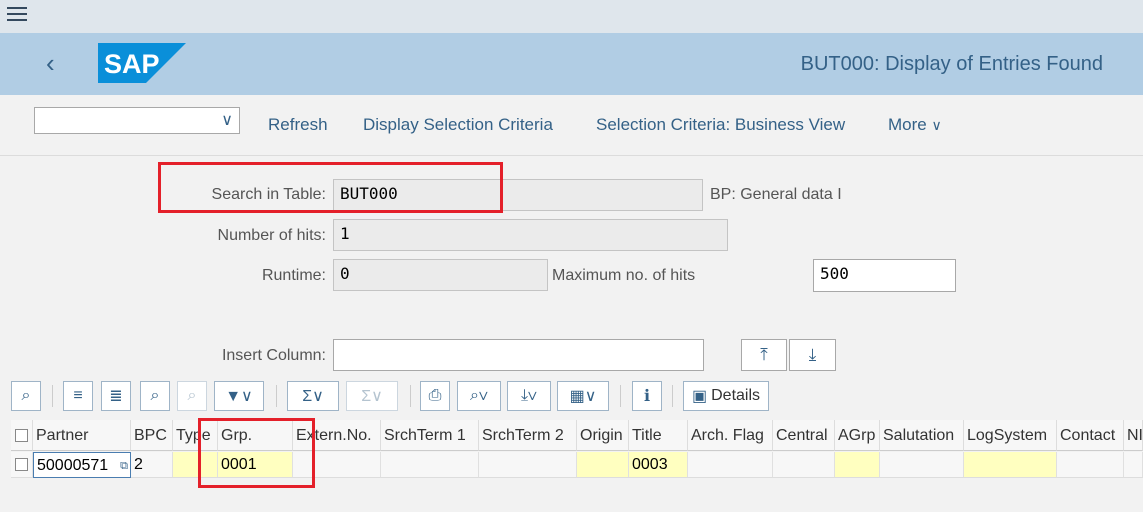 This screenshot has height=512, width=1143. I want to click on move-up-button: ⤒, so click(764, 355).